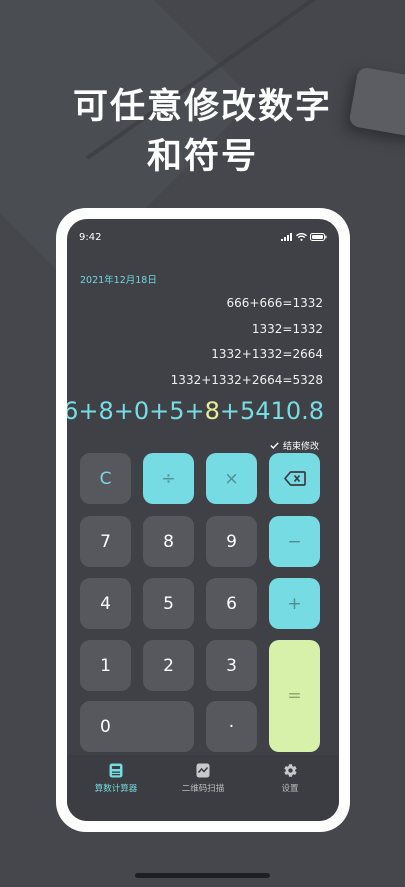 The width and height of the screenshot is (405, 887). Describe the element at coordinates (287, 329) in the screenshot. I see `history-line: 1332=1332` at that location.